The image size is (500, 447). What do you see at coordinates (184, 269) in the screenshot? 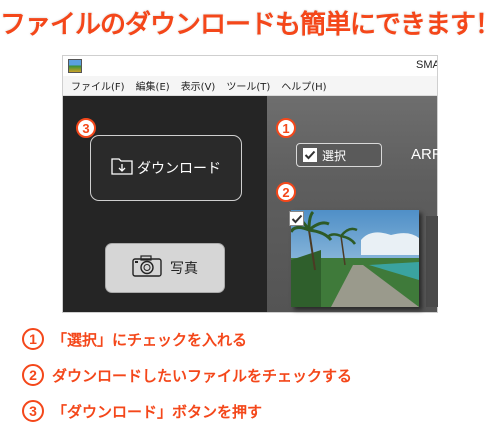
I see `photo-button-label: 写真` at bounding box center [184, 269].